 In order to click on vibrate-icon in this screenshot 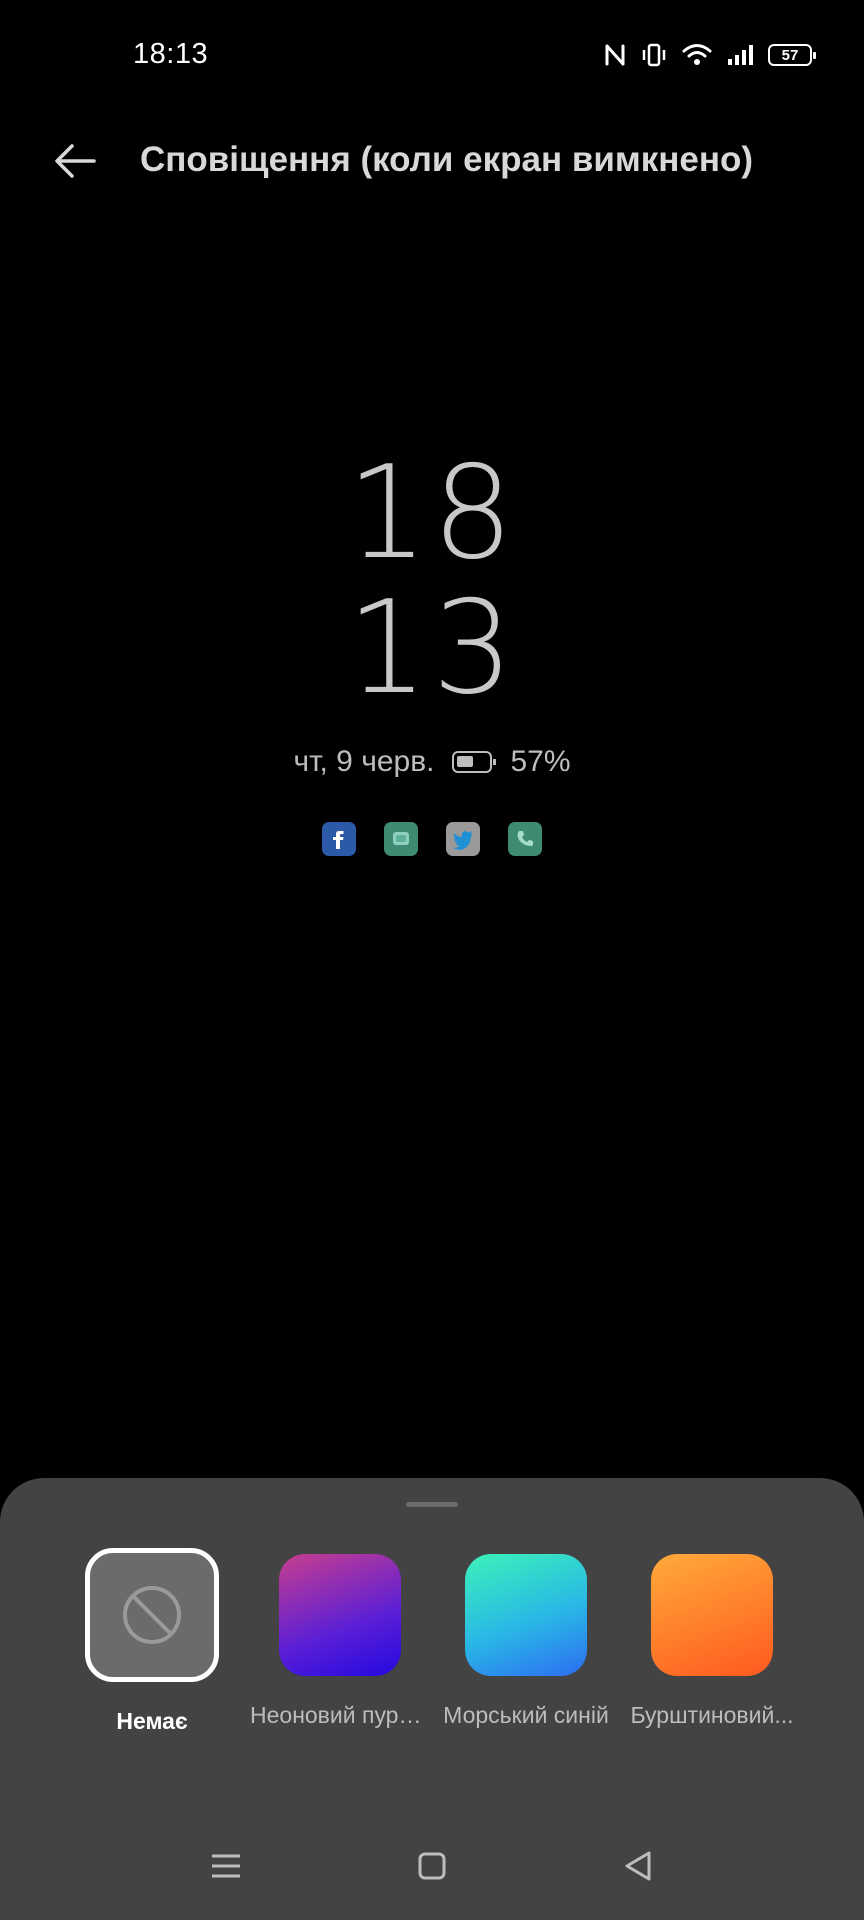, I will do `click(654, 55)`.